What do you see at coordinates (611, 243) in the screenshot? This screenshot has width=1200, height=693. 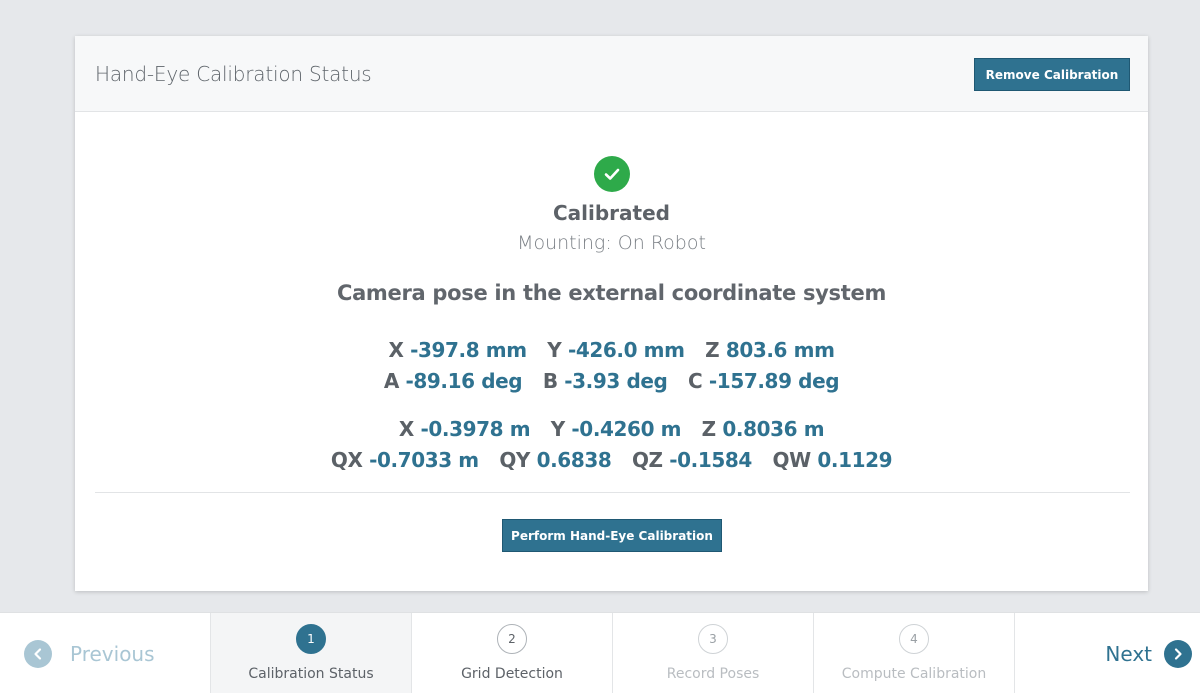 I see `mounting-label: Mounting: On Robot` at bounding box center [611, 243].